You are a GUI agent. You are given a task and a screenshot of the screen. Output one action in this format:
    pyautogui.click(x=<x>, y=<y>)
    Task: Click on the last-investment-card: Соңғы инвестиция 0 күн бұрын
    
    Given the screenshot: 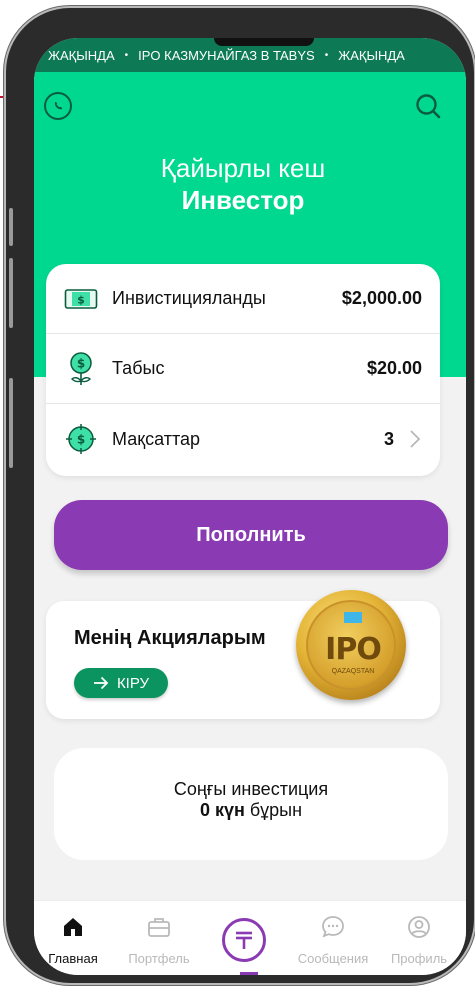 What is the action you would take?
    pyautogui.click(x=251, y=804)
    